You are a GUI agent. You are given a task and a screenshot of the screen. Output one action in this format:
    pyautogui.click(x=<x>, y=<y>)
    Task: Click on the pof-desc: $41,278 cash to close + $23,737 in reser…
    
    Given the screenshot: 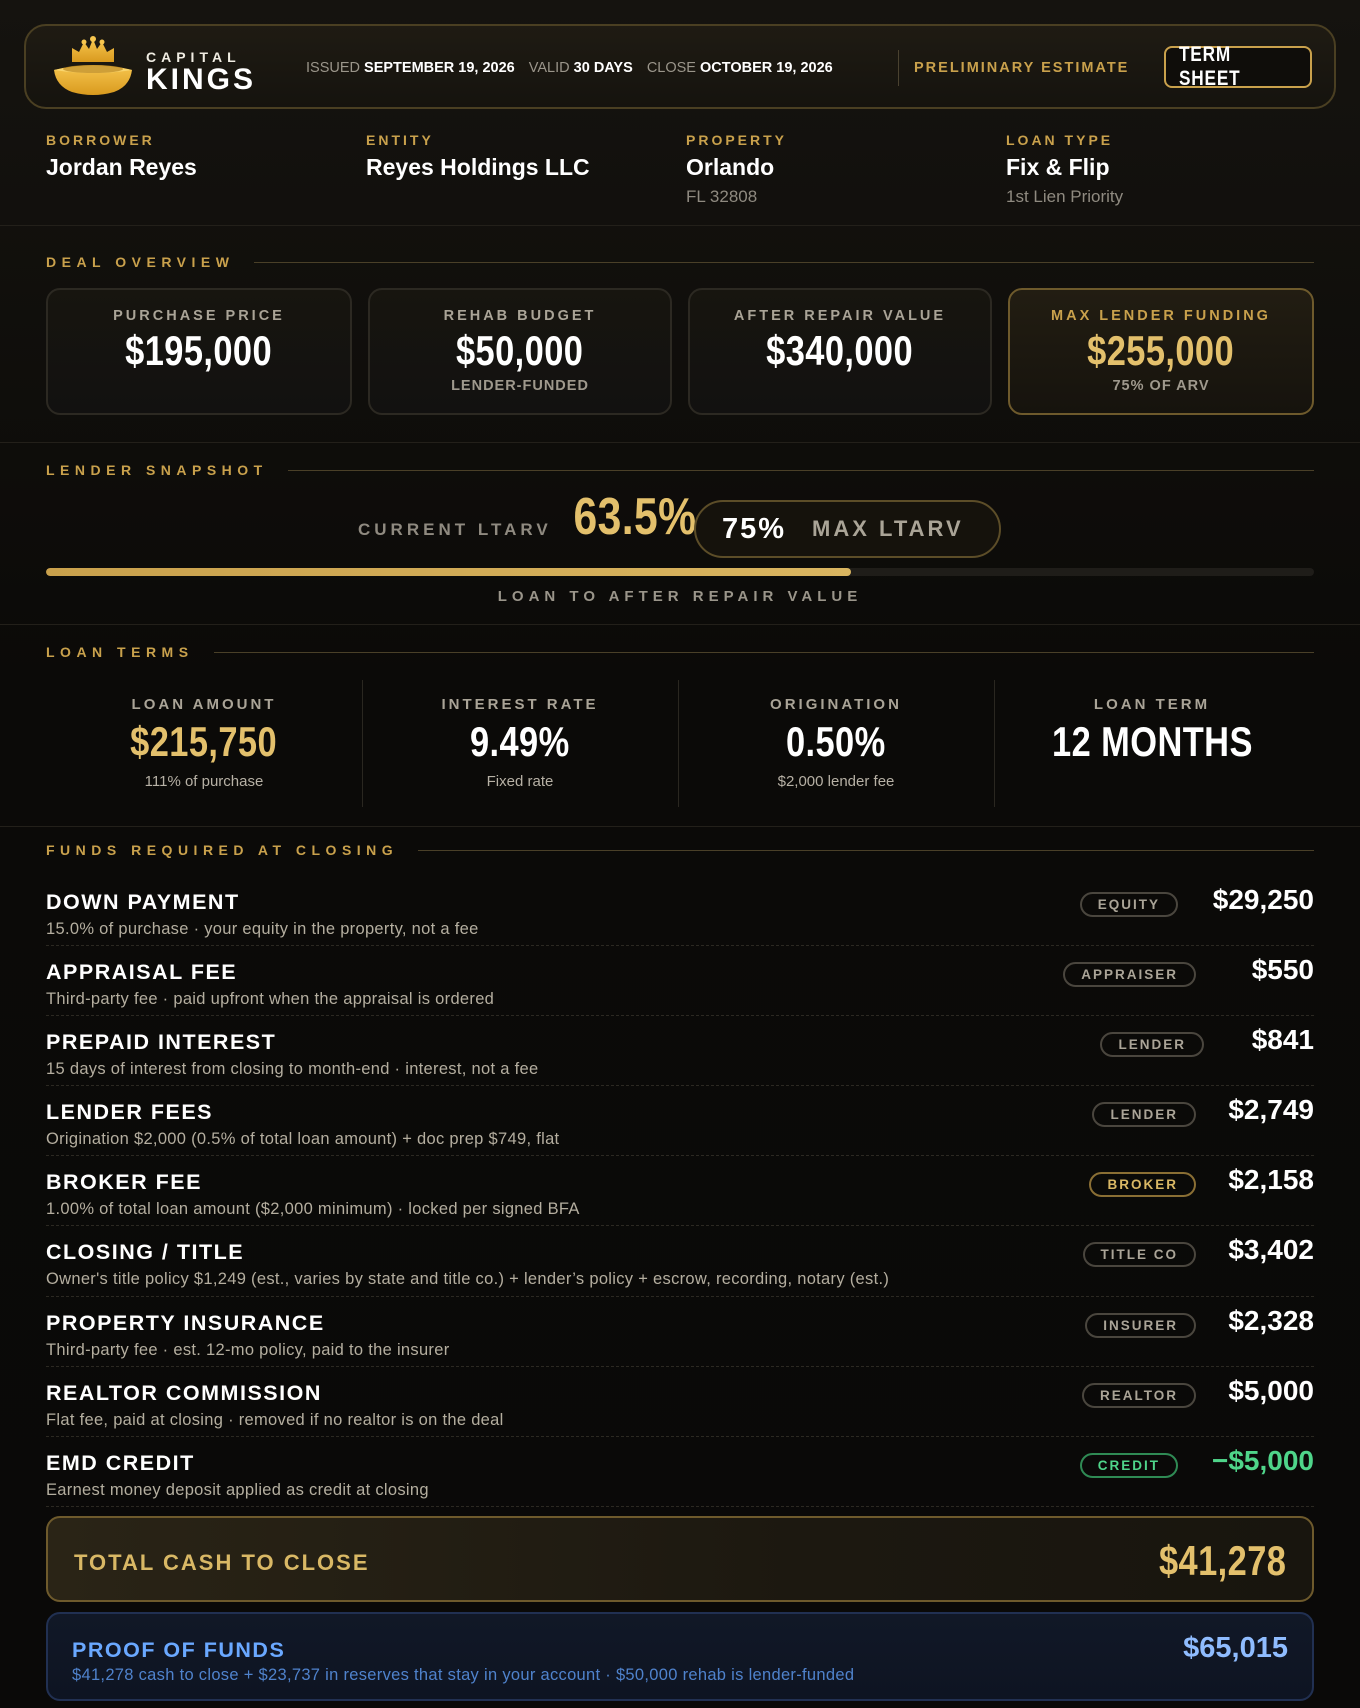 What is the action you would take?
    pyautogui.click(x=463, y=1675)
    